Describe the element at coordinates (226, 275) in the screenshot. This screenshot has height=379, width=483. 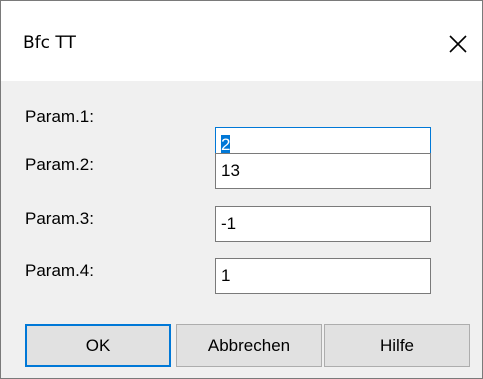
I see `param-4-value: 1` at that location.